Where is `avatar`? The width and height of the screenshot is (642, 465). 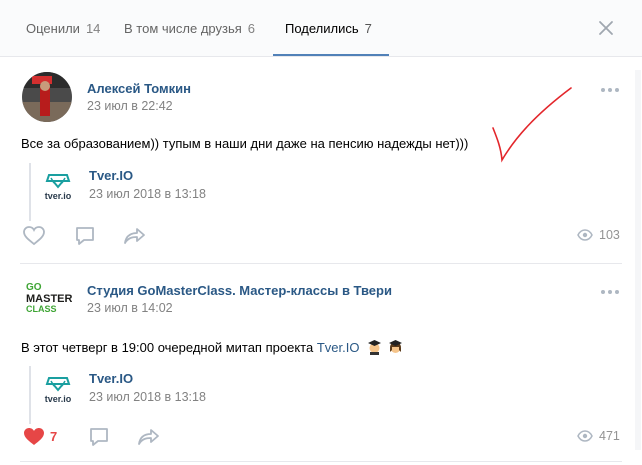
avatar is located at coordinates (47, 97).